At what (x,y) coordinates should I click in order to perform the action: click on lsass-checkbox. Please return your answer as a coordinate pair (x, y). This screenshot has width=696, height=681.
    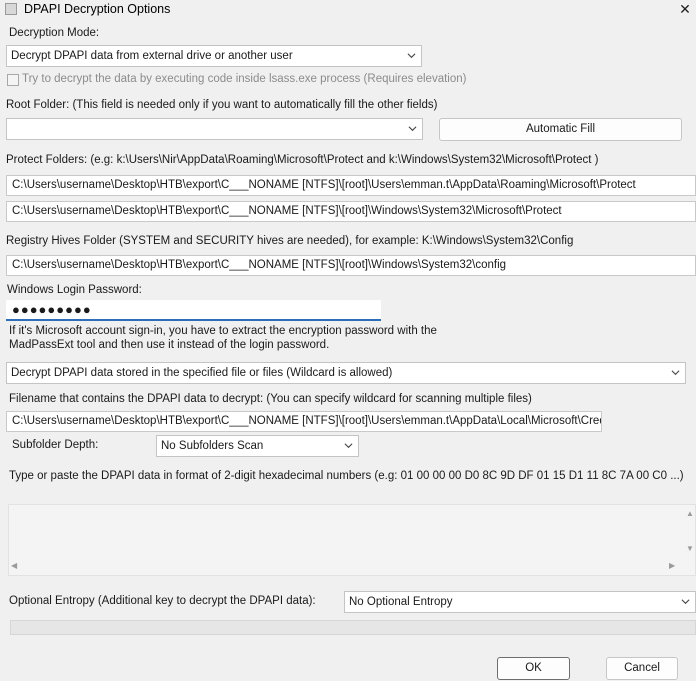
    Looking at the image, I should click on (13, 80).